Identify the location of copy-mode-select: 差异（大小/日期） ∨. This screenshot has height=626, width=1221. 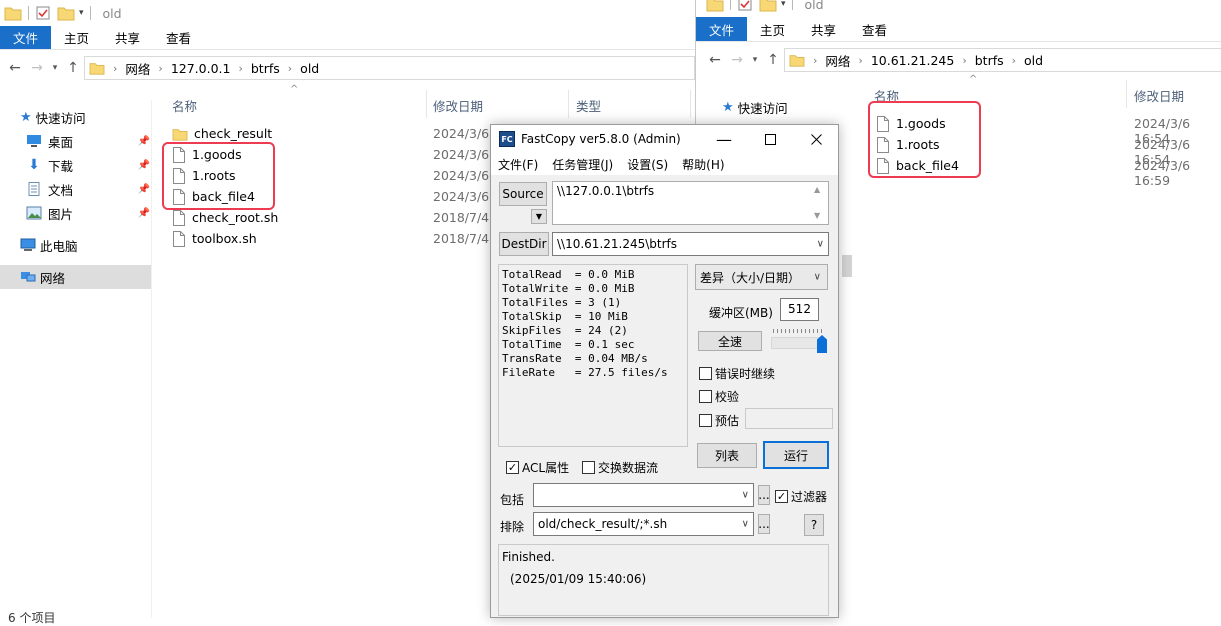
(761, 277).